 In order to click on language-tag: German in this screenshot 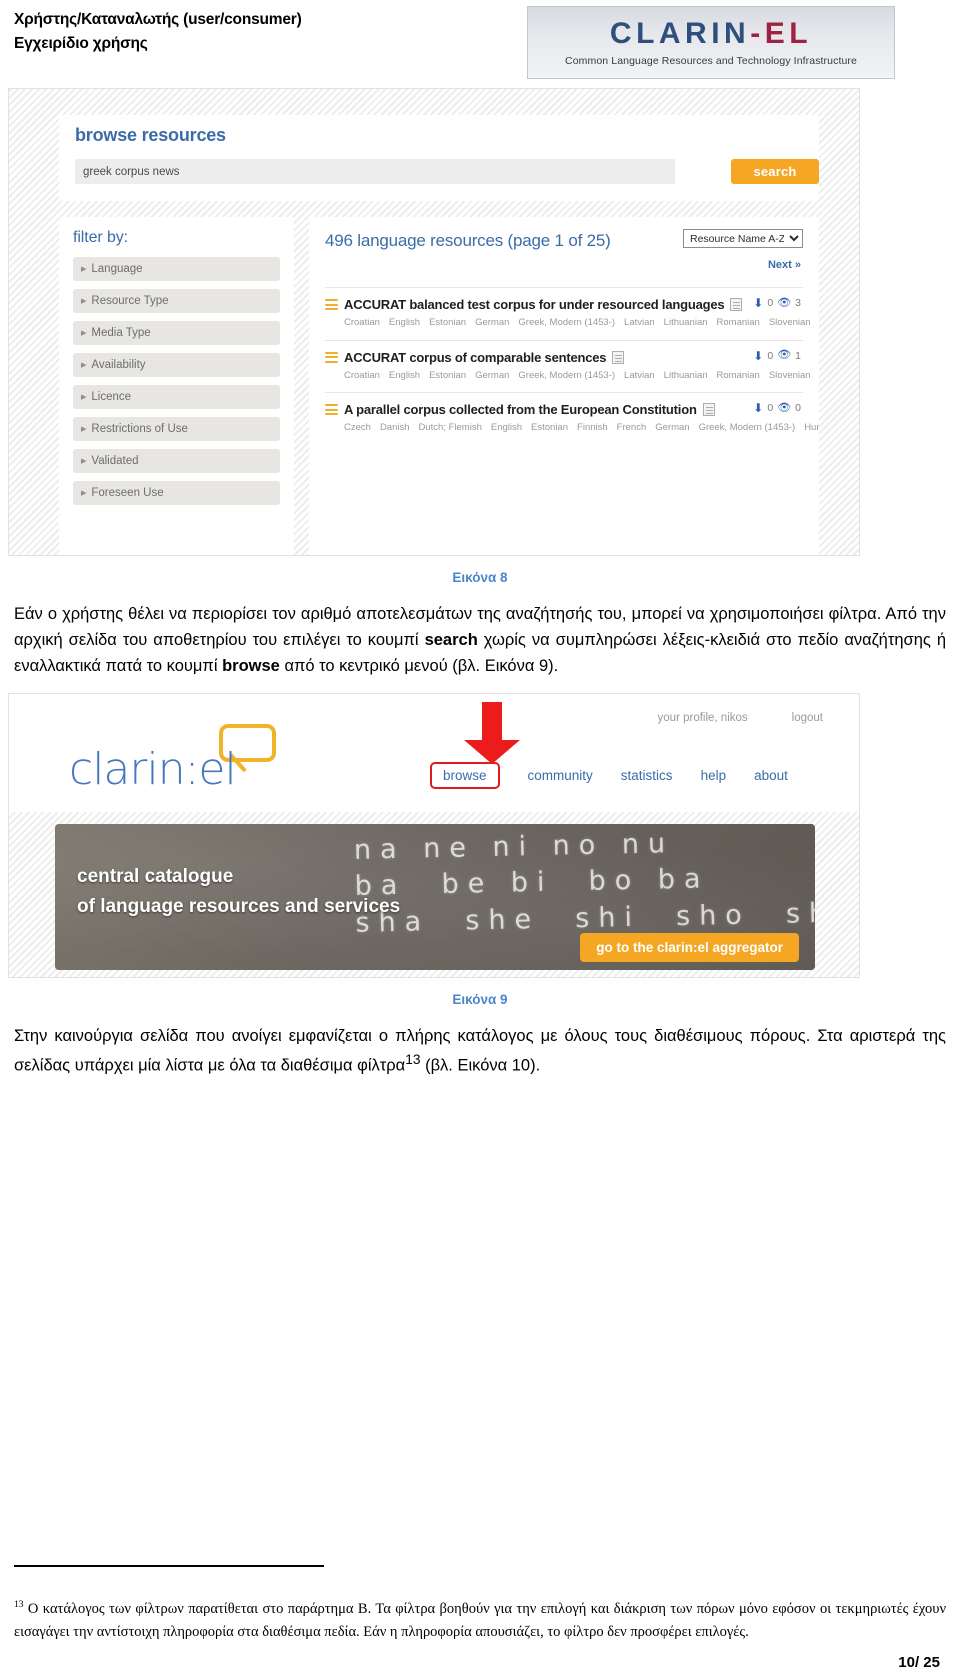, I will do `click(492, 322)`.